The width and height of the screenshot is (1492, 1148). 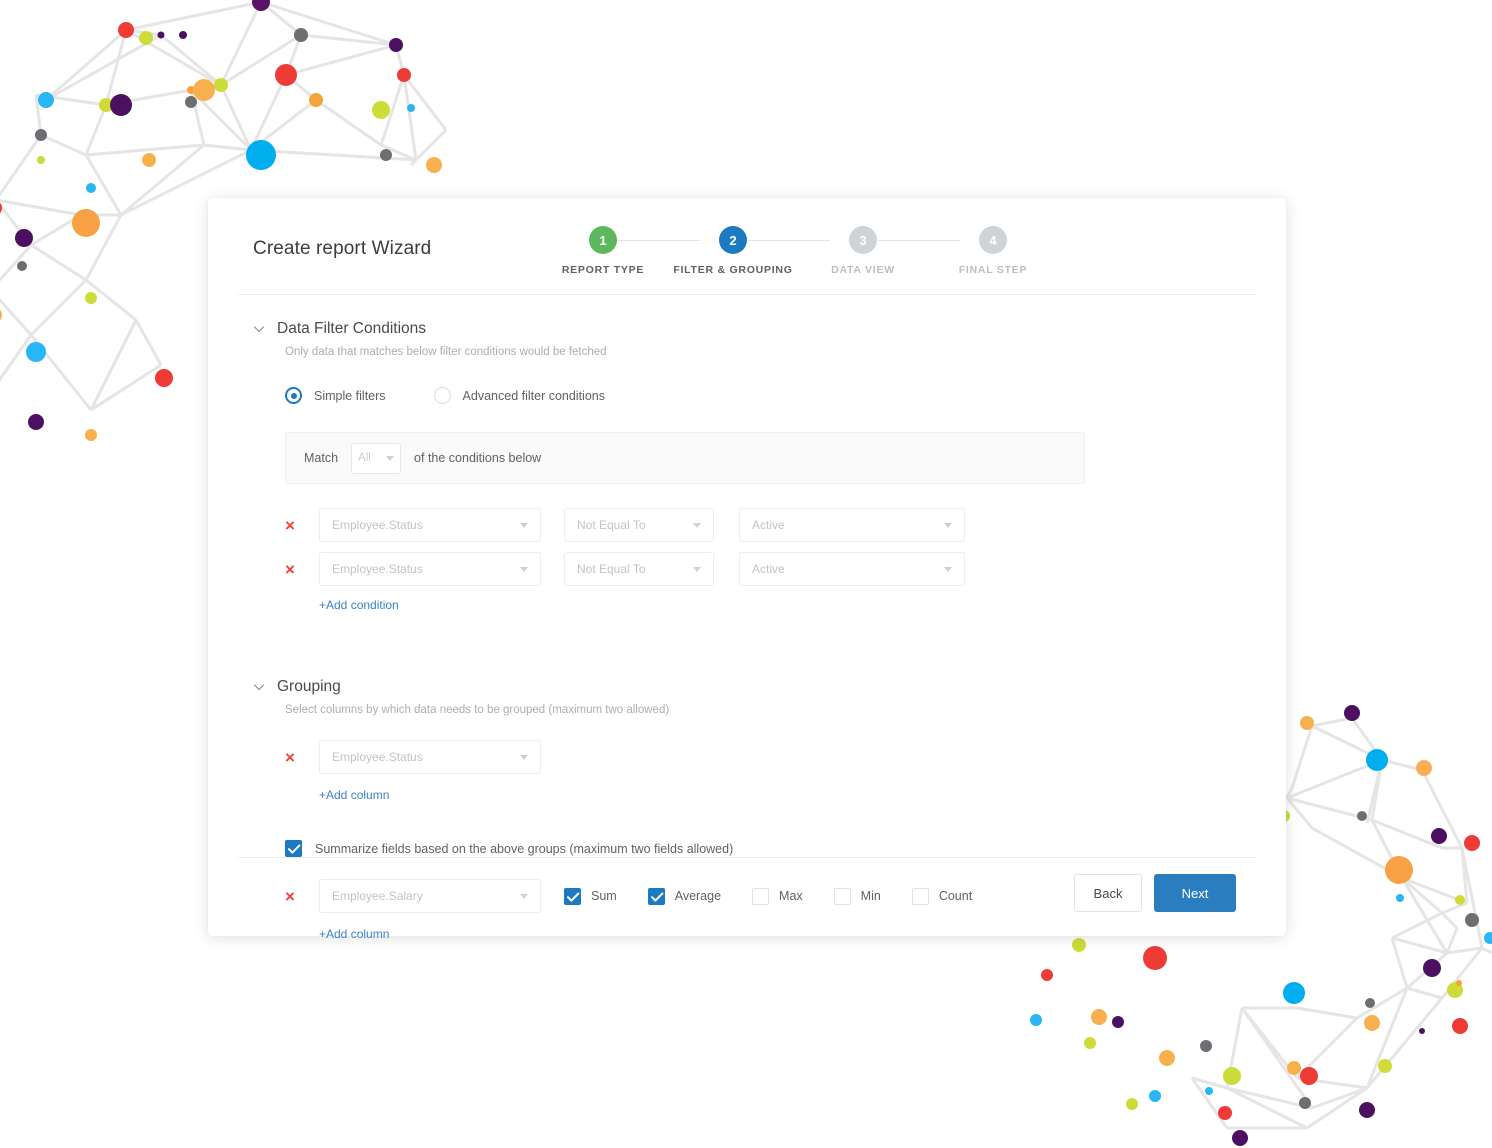 What do you see at coordinates (857, 896) in the screenshot?
I see `aggregate-option-min: Min` at bounding box center [857, 896].